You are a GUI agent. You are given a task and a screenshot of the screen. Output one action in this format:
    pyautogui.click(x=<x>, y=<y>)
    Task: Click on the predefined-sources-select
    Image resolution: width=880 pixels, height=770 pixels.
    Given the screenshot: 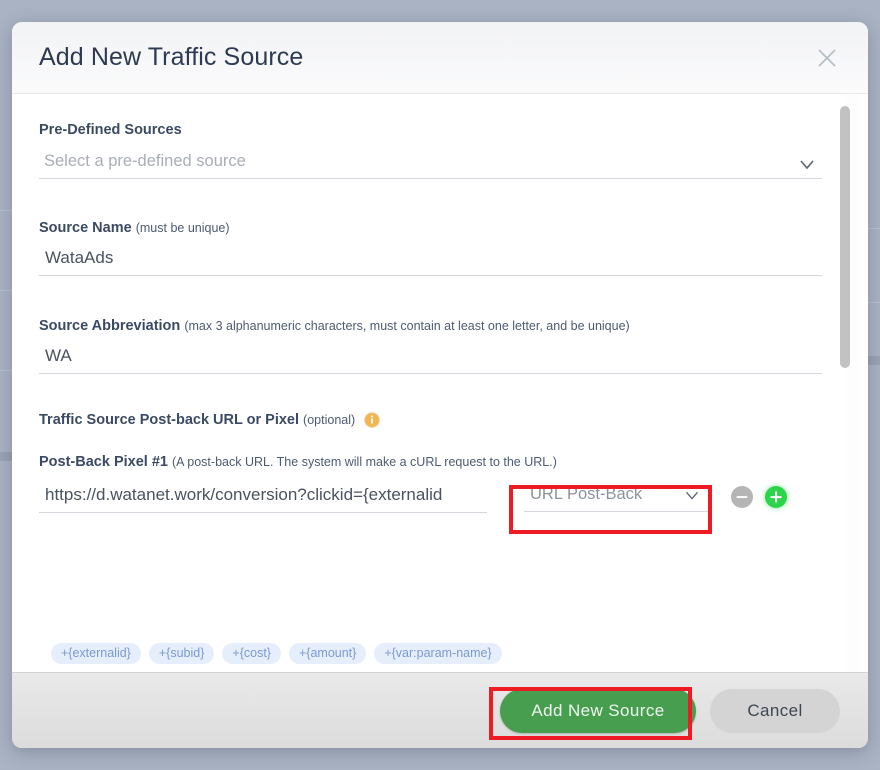 What is the action you would take?
    pyautogui.click(x=430, y=164)
    